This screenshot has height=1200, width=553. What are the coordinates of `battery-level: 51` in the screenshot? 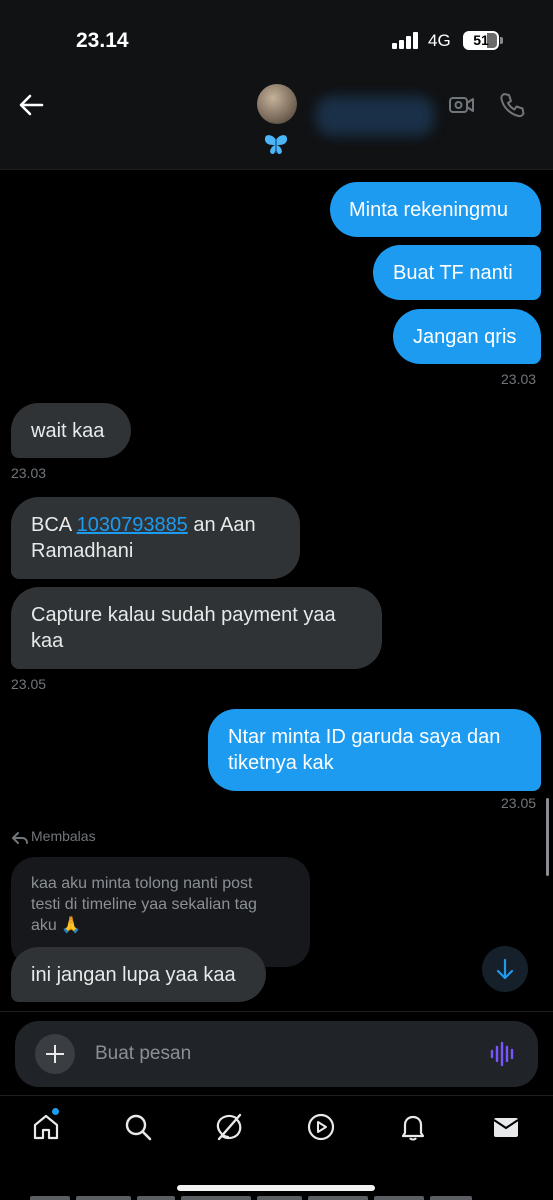 It's located at (481, 40).